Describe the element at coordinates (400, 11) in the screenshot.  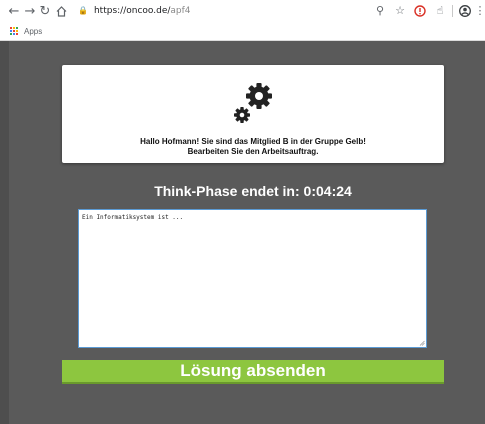
I see `bookmark-star-icon: ☆` at that location.